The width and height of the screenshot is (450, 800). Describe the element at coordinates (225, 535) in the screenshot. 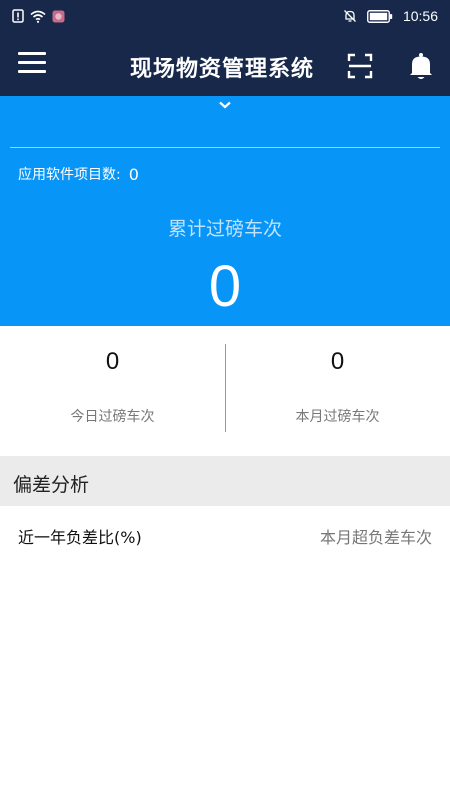

I see `deviation-row: 近一年负差比(%) 本月超负差车次` at that location.